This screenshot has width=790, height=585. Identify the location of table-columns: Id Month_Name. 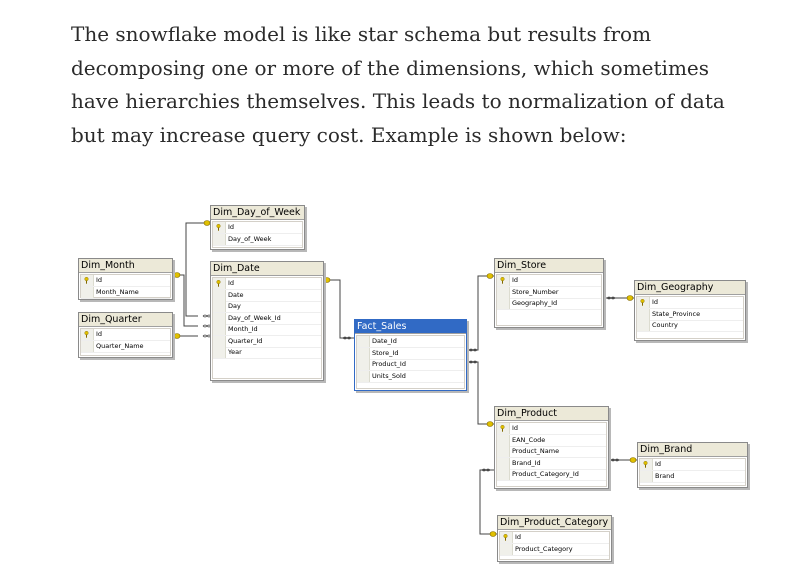
(125, 286).